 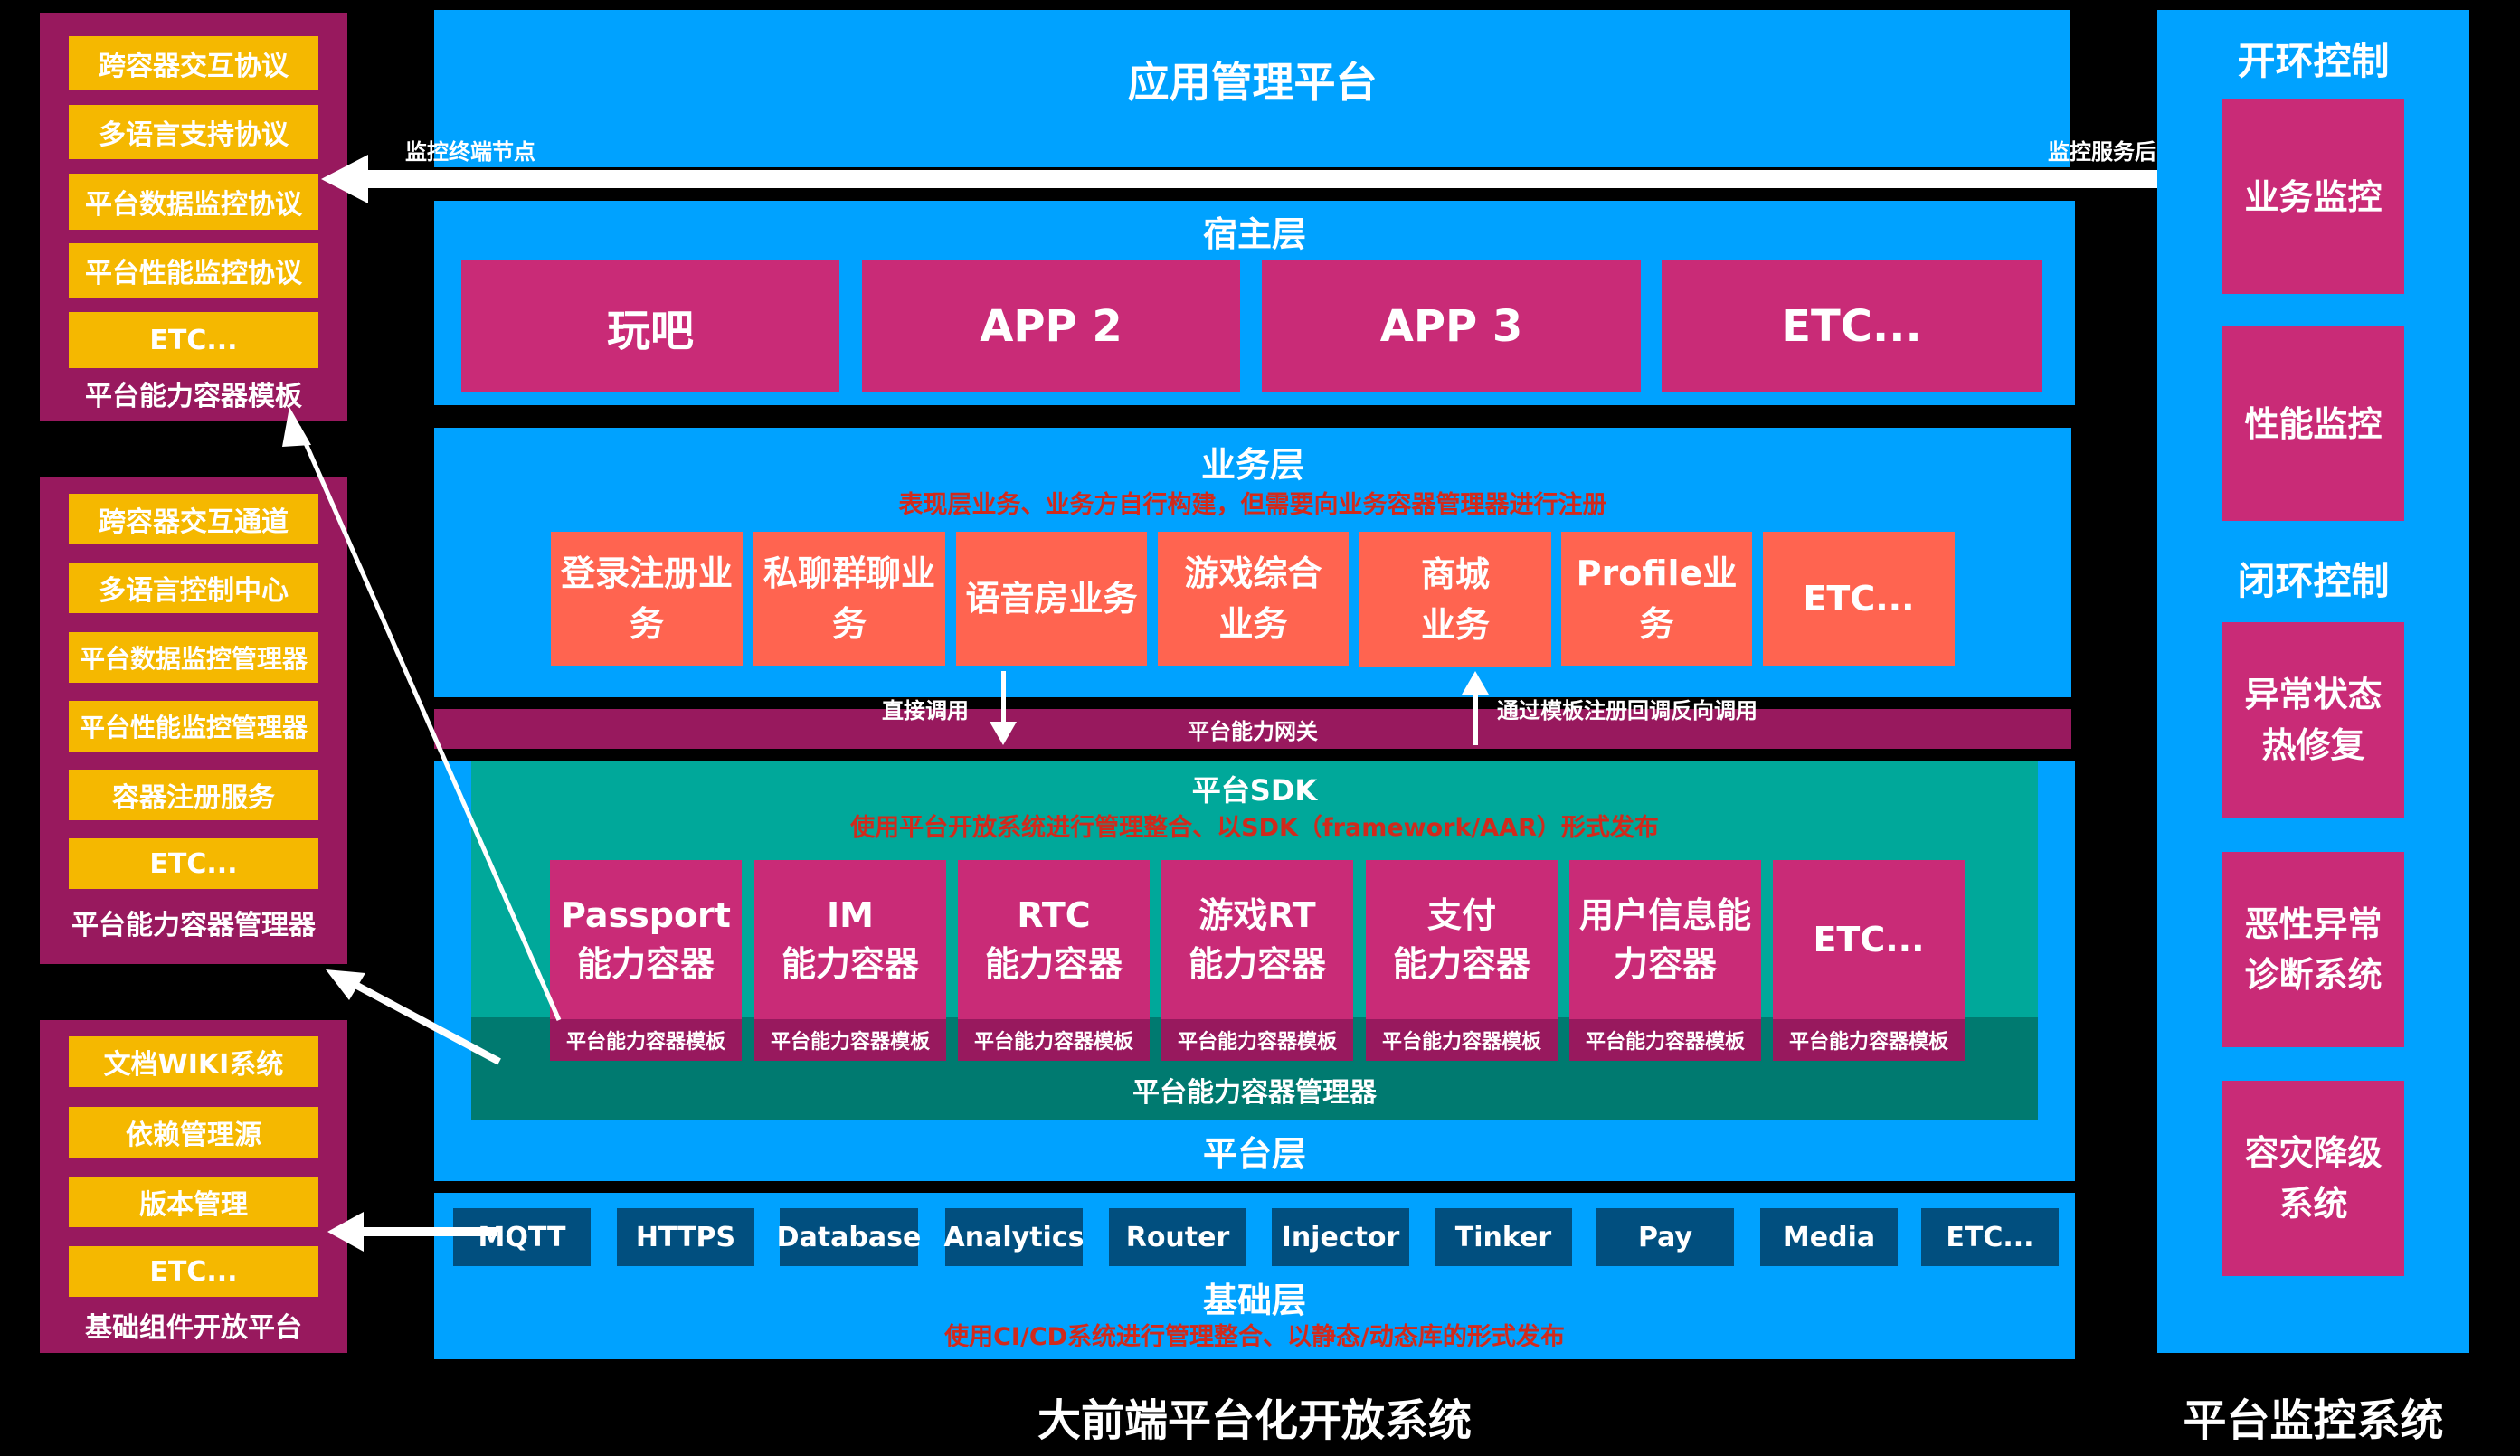 What do you see at coordinates (194, 1202) in the screenshot?
I see `list-item: 版本管理` at bounding box center [194, 1202].